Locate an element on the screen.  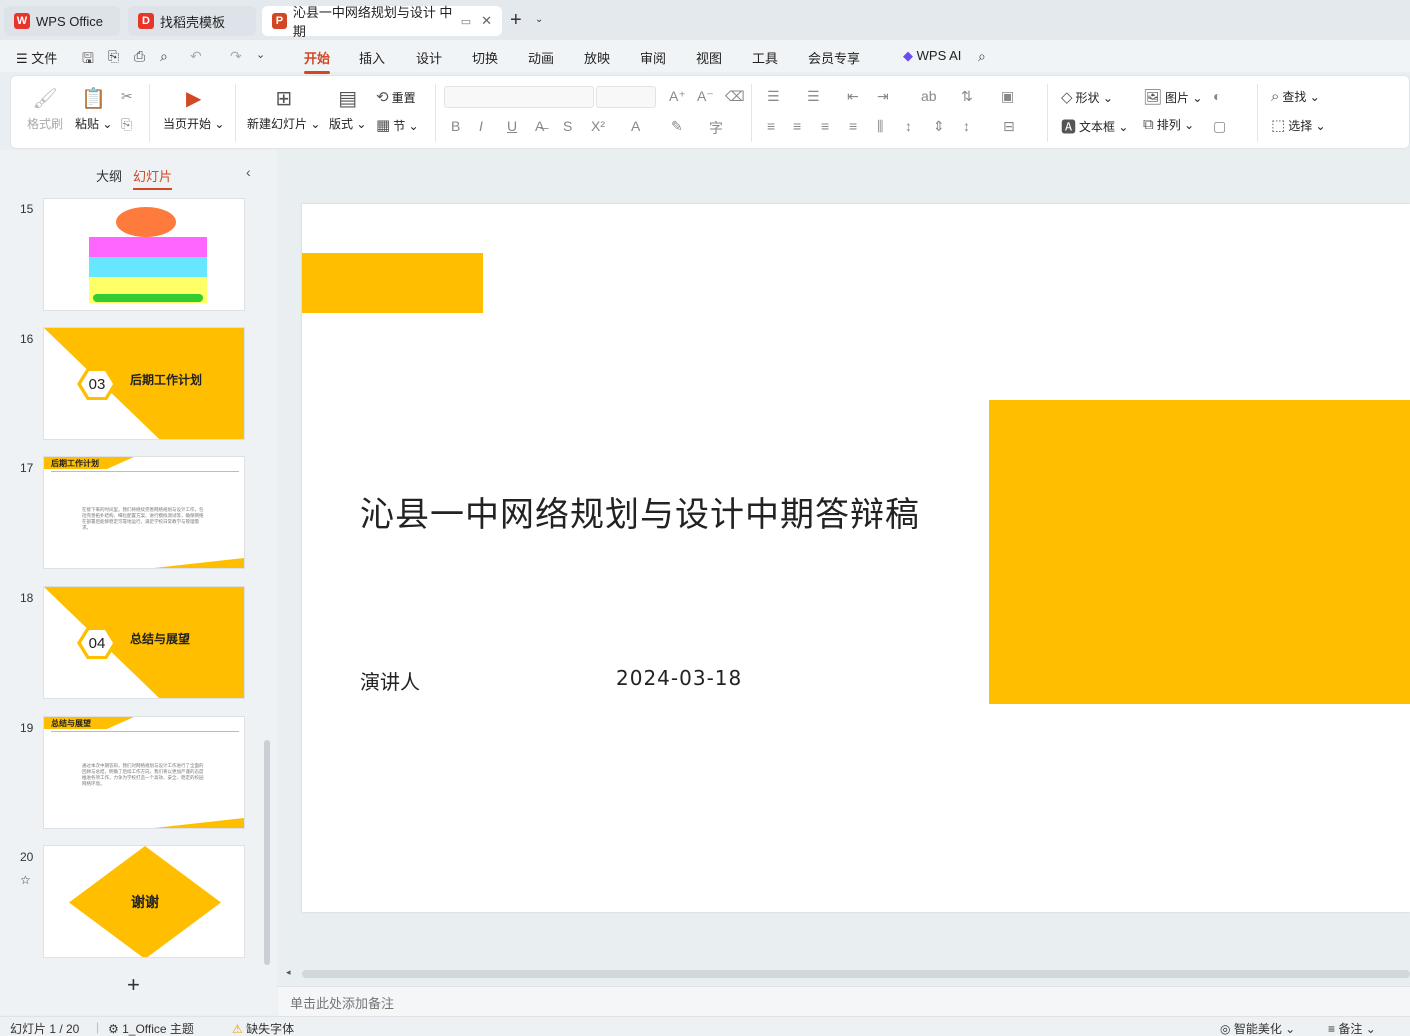
paste-button: 📋 粘贴 ⌄ is located at coordinates (93, 109).